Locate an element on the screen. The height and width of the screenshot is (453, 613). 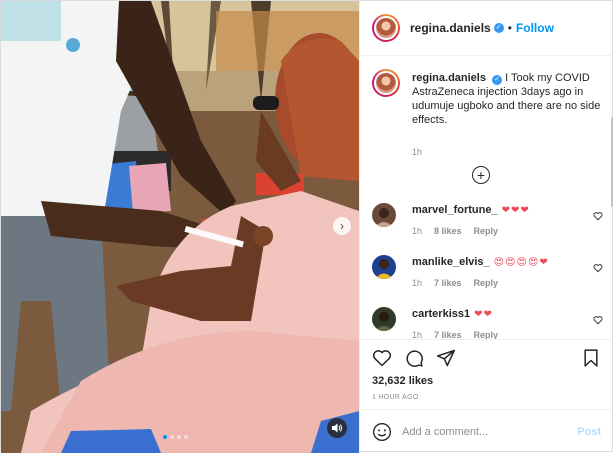
share-button is located at coordinates (446, 358).